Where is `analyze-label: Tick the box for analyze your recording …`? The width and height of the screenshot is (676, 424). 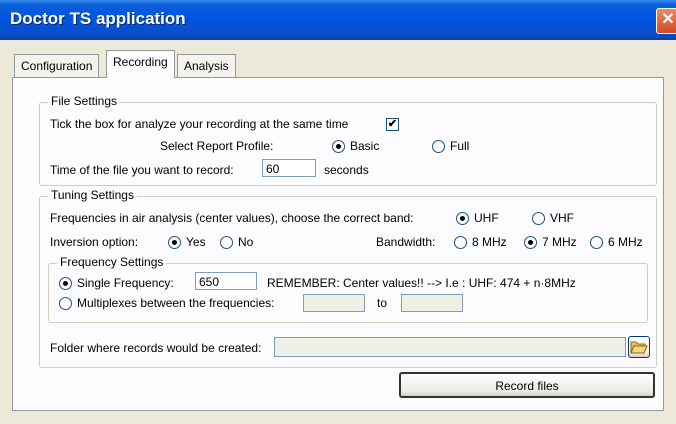
analyze-label: Tick the box for analyze your recording … is located at coordinates (199, 124).